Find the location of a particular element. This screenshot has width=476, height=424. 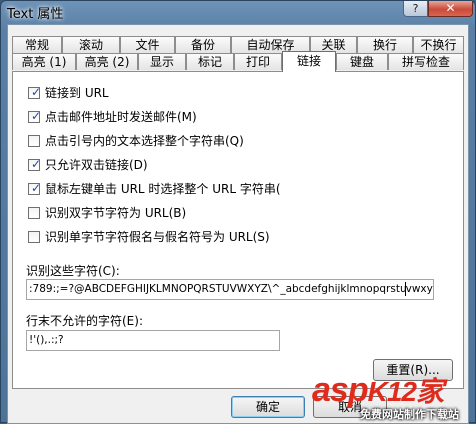

help-icon: ? is located at coordinates (415, 8).